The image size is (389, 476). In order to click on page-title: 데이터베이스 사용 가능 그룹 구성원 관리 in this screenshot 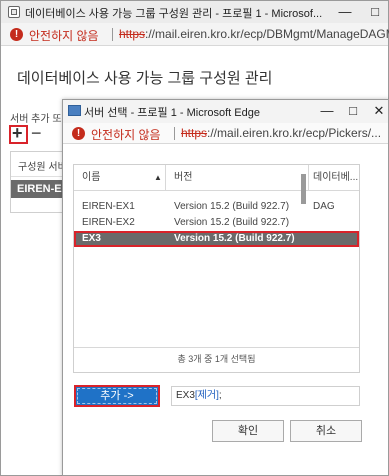, I will do `click(145, 78)`.